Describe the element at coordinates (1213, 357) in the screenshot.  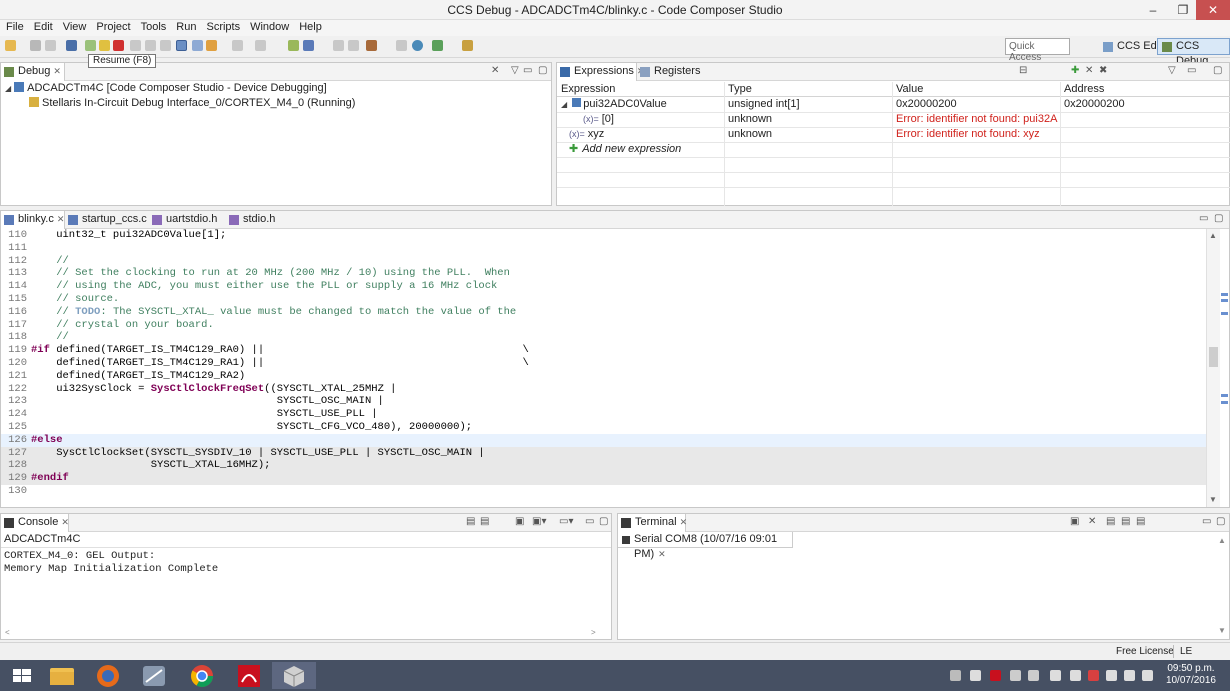
I see `scrollbar-thumb` at that location.